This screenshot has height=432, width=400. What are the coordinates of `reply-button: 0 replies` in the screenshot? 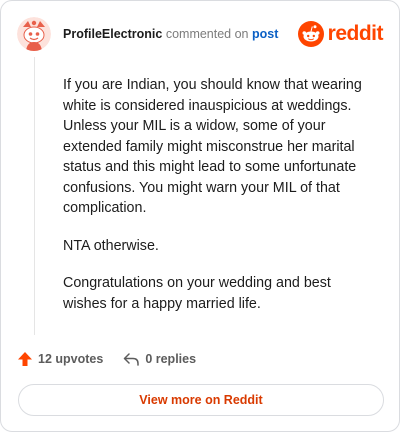 It's located at (159, 359).